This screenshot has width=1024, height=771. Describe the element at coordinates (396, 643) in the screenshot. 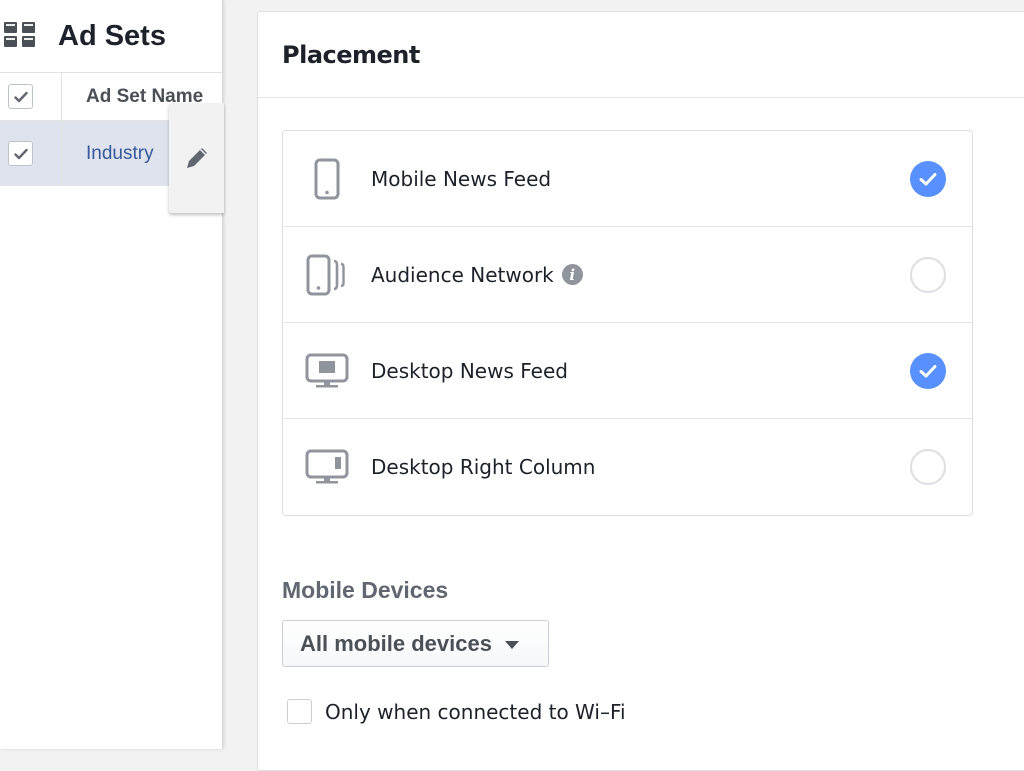

I see `dropdown-value: All mobile devices` at that location.